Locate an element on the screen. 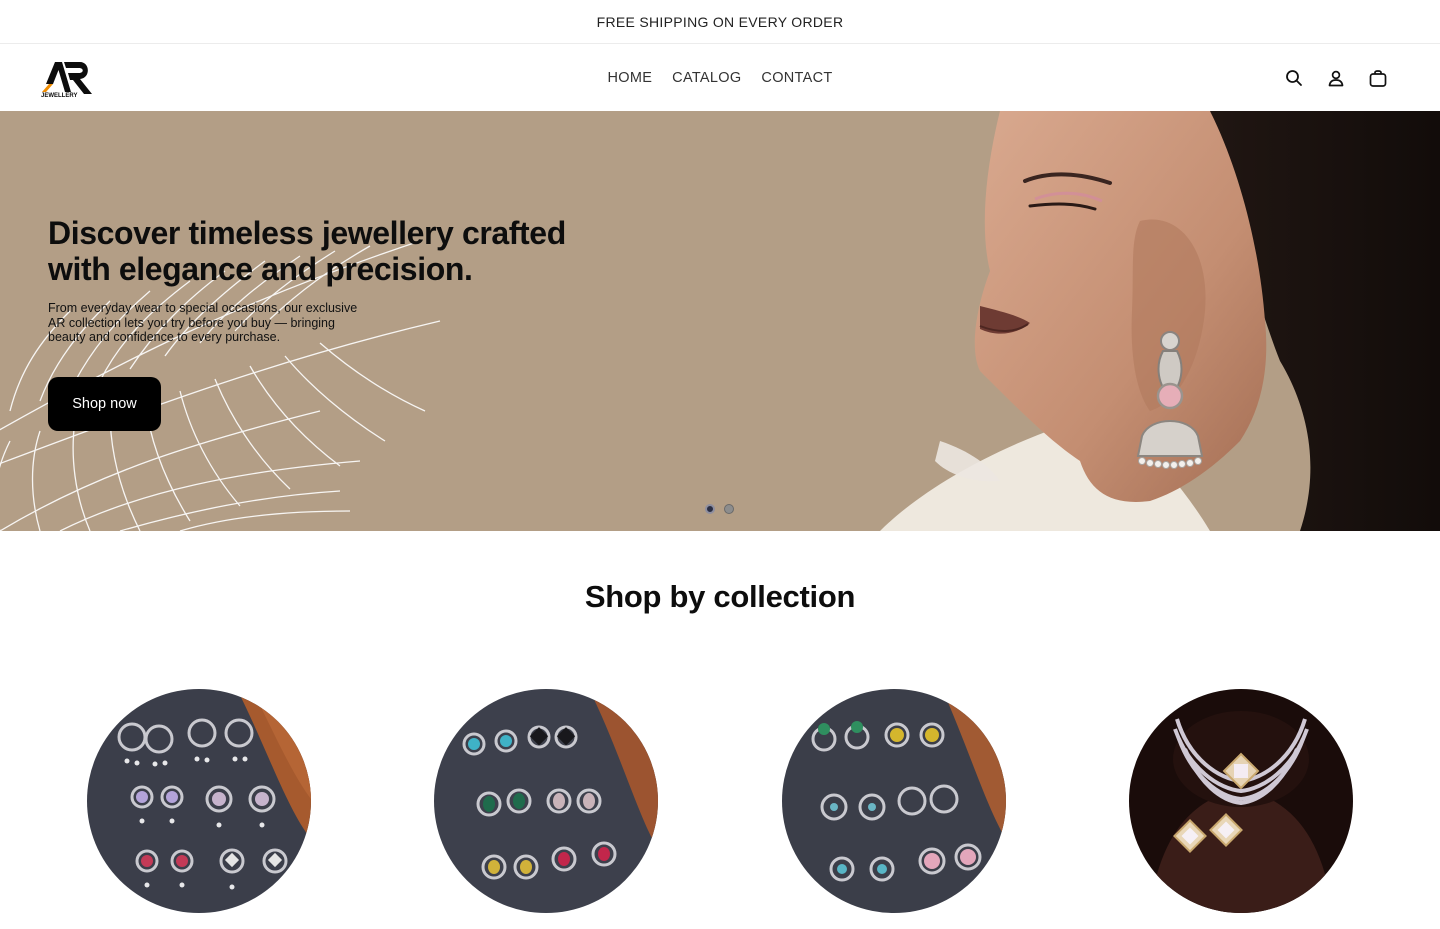  announcement-bar: FREE SHIPPING ON EVERY ORDER is located at coordinates (720, 22).